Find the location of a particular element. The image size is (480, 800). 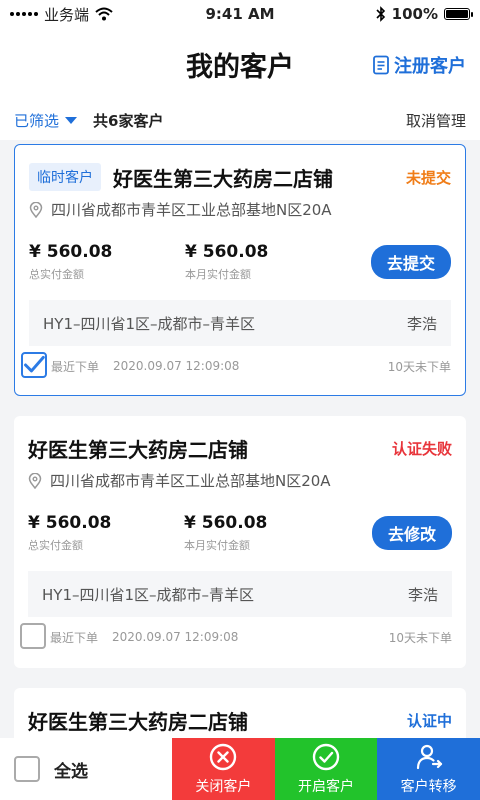

open-customer-button: 开启客户 is located at coordinates (326, 769).